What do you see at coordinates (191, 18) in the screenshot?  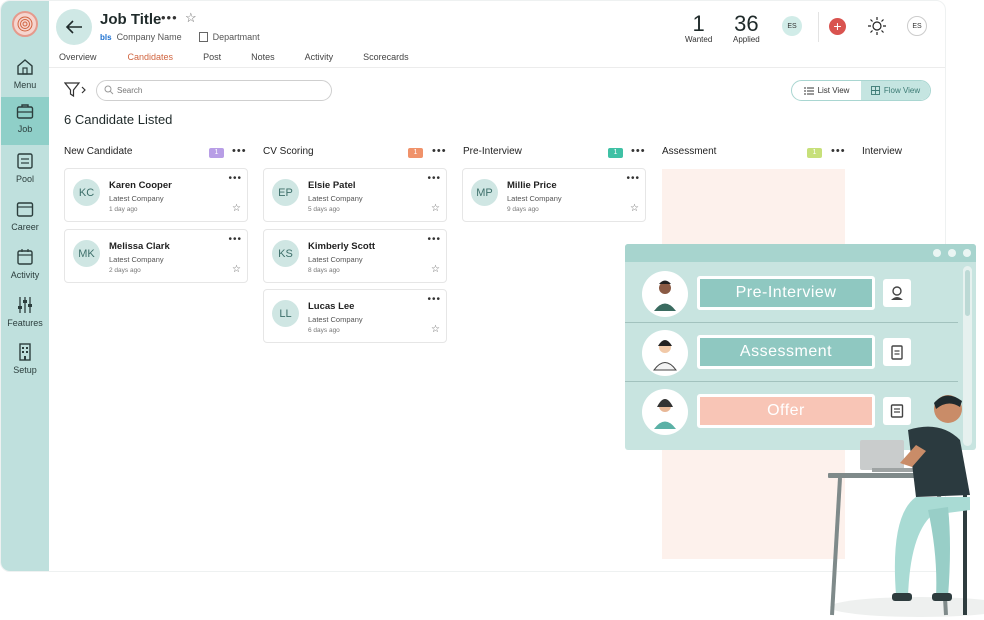 I see `favorite-star-icon: ☆` at bounding box center [191, 18].